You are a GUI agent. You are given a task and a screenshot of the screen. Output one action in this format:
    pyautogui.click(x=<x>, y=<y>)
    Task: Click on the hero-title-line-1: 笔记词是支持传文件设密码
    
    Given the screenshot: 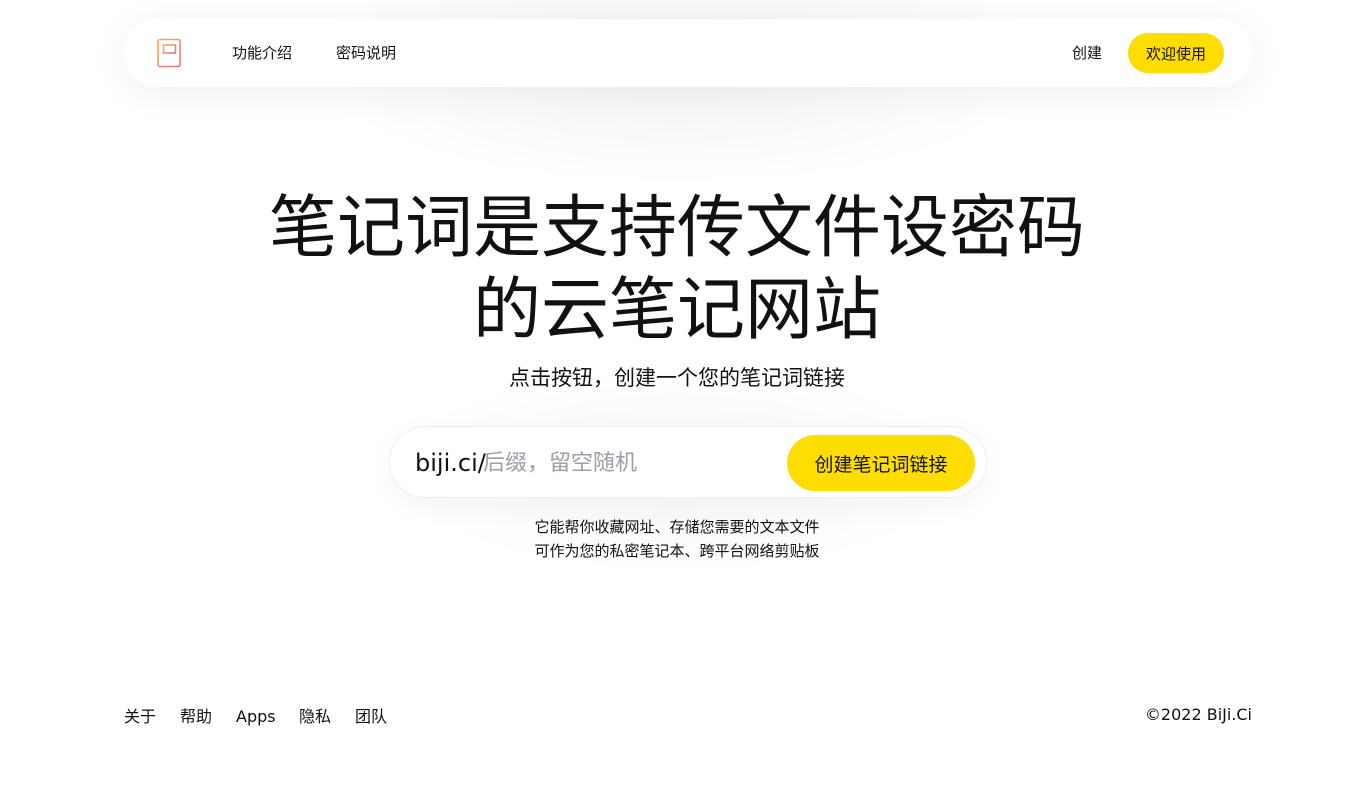 What is the action you would take?
    pyautogui.click(x=676, y=228)
    